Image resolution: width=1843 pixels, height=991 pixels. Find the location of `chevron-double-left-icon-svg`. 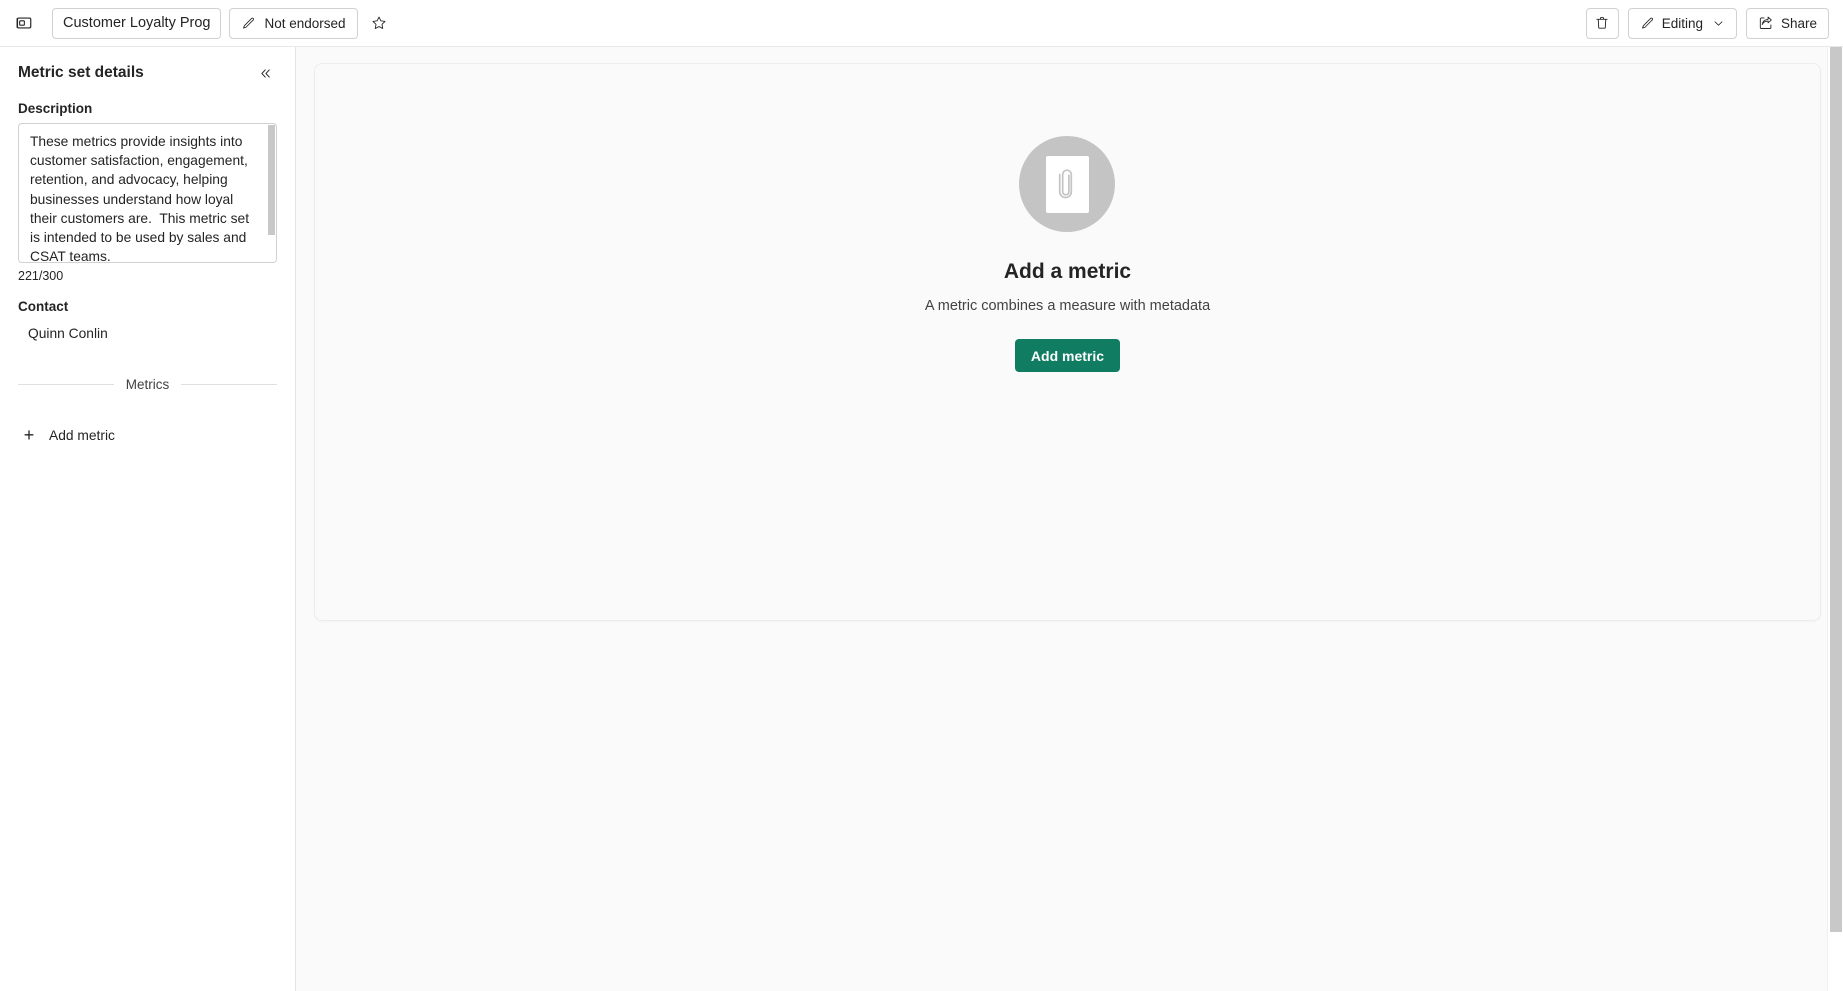

chevron-double-left-icon-svg is located at coordinates (265, 73).